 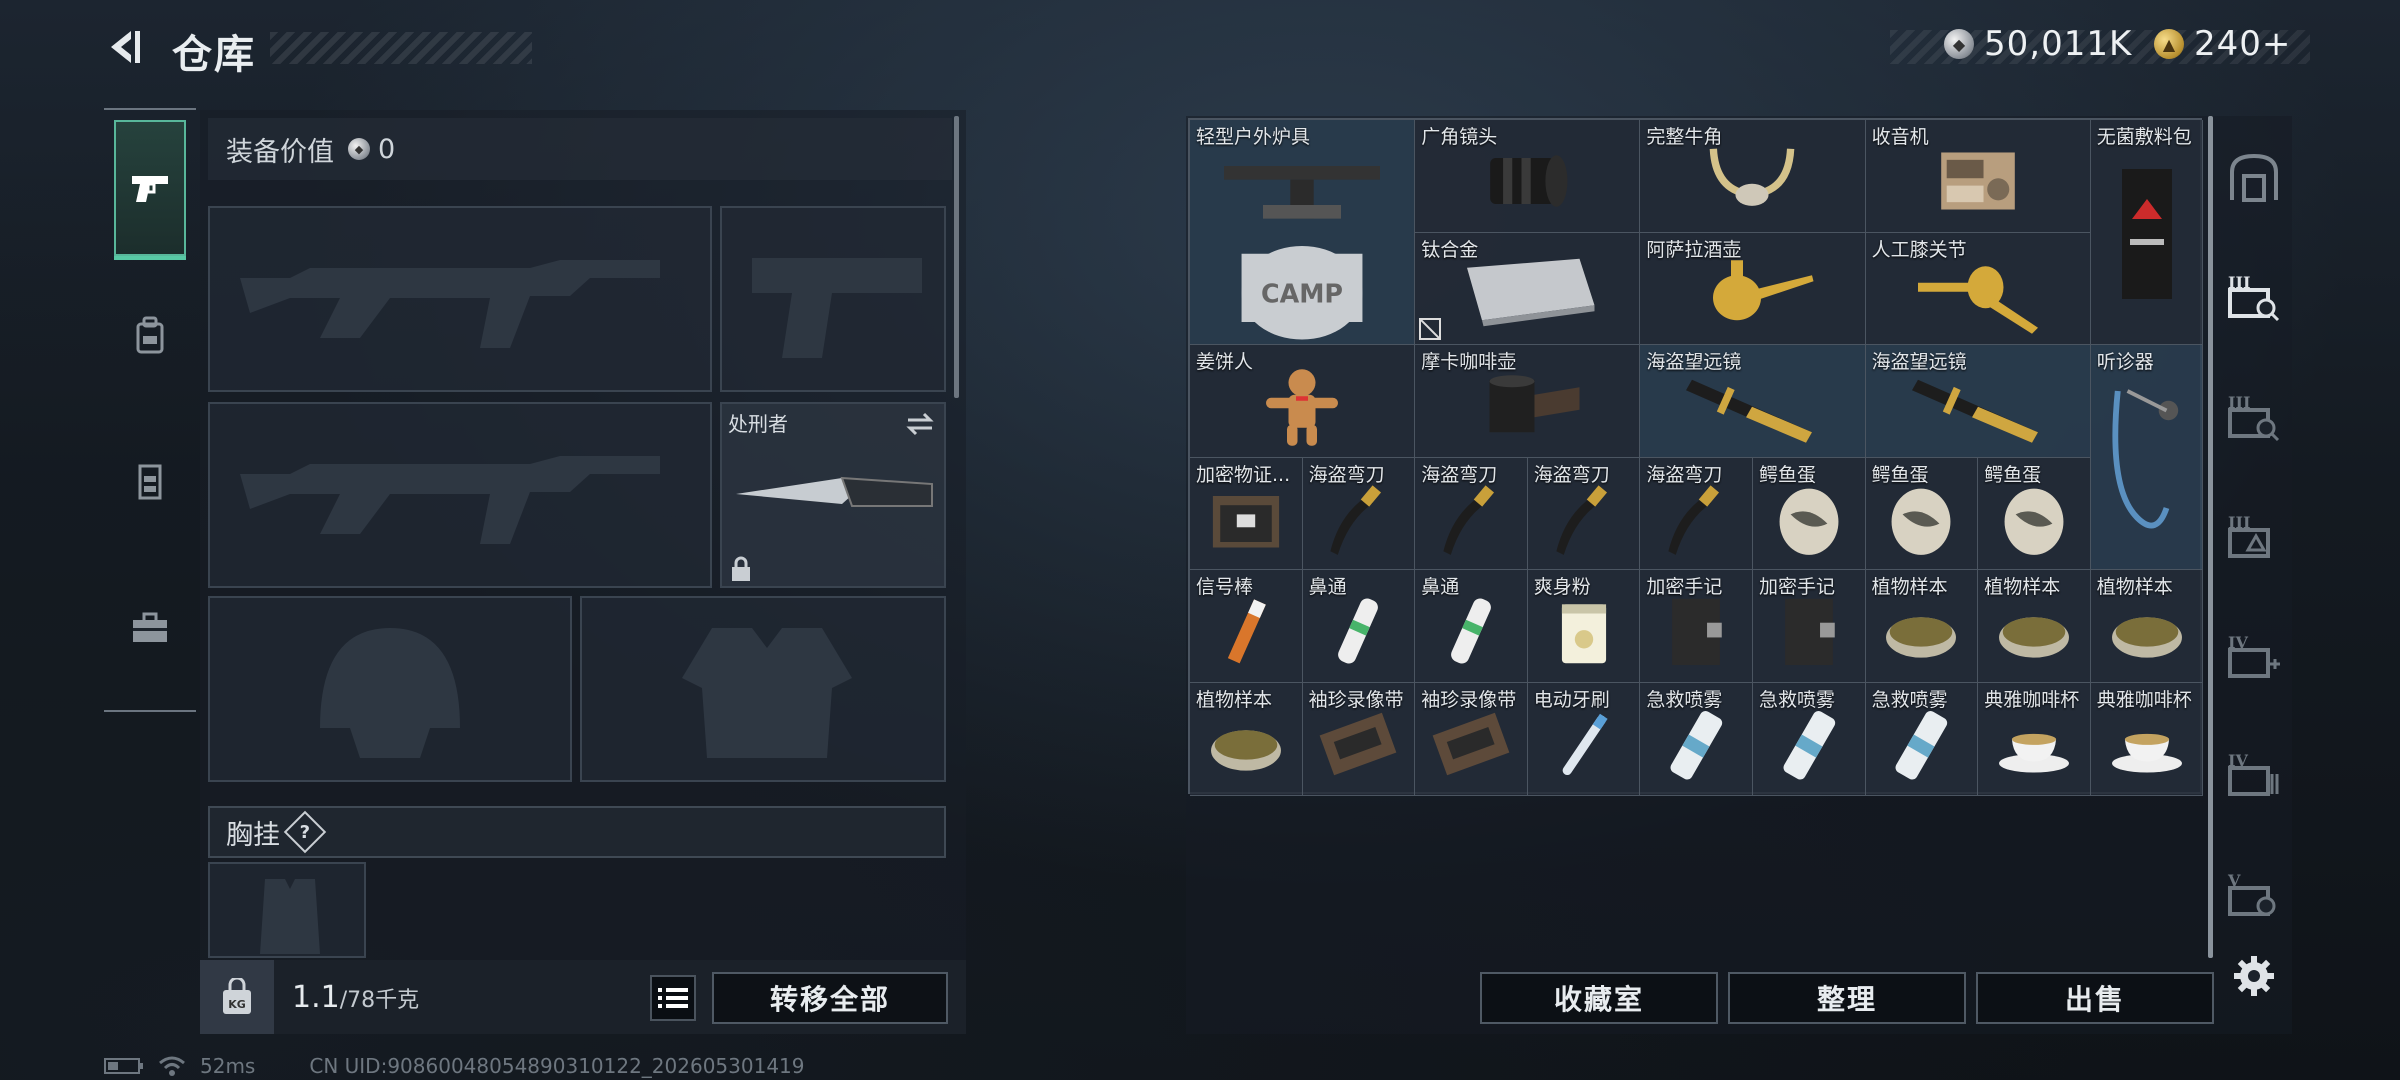 I want to click on rail-stash-v: V, so click(x=2254, y=894).